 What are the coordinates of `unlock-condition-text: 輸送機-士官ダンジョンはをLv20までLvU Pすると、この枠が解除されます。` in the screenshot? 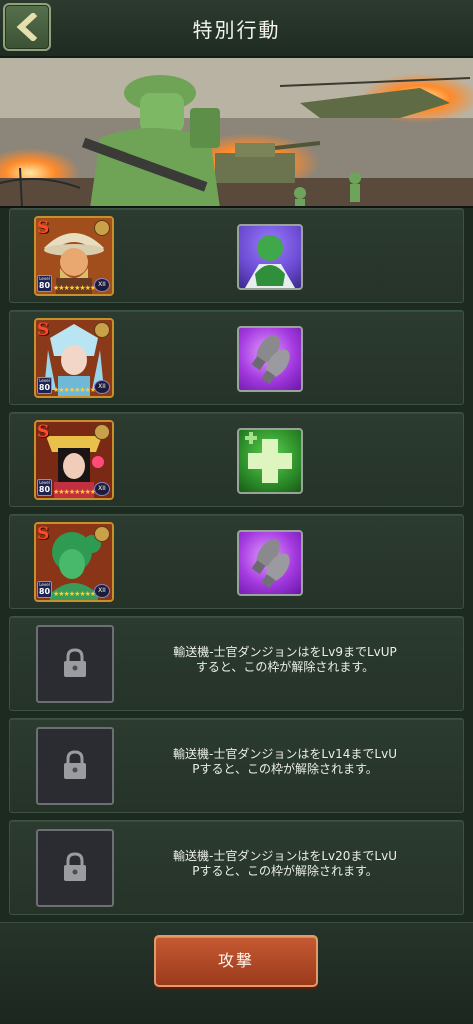 It's located at (285, 863).